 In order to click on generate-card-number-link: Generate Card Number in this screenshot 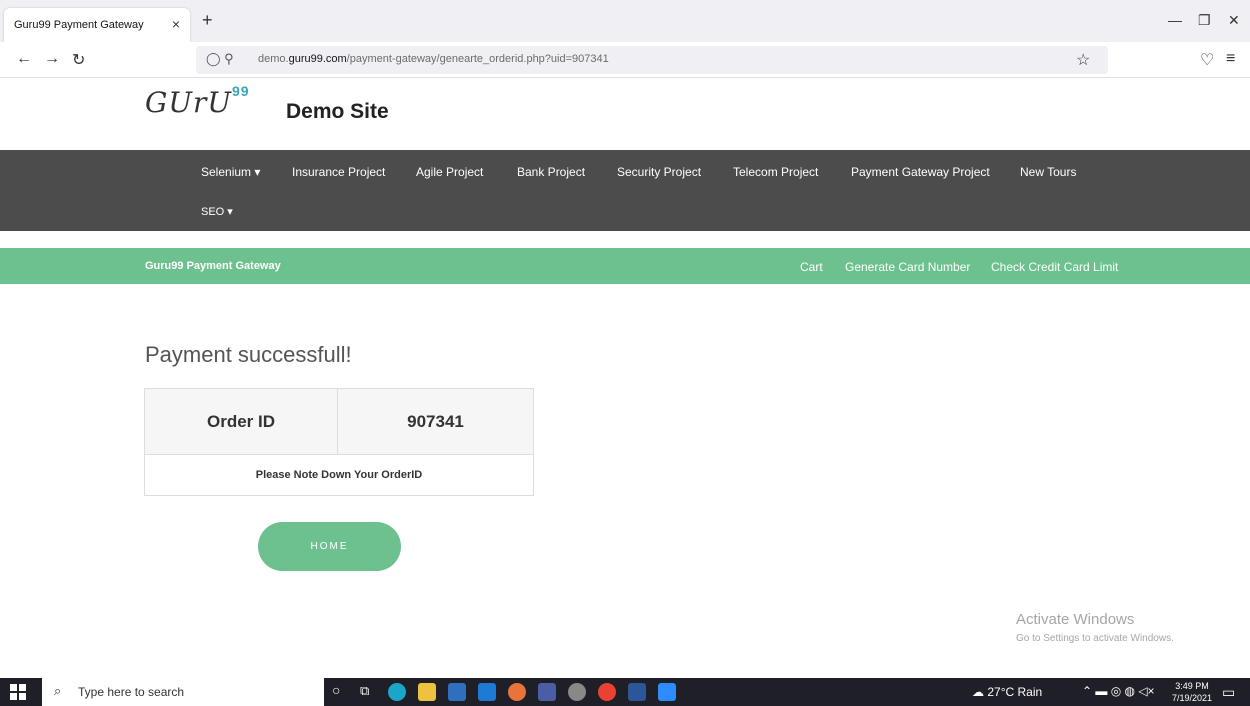, I will do `click(907, 267)`.